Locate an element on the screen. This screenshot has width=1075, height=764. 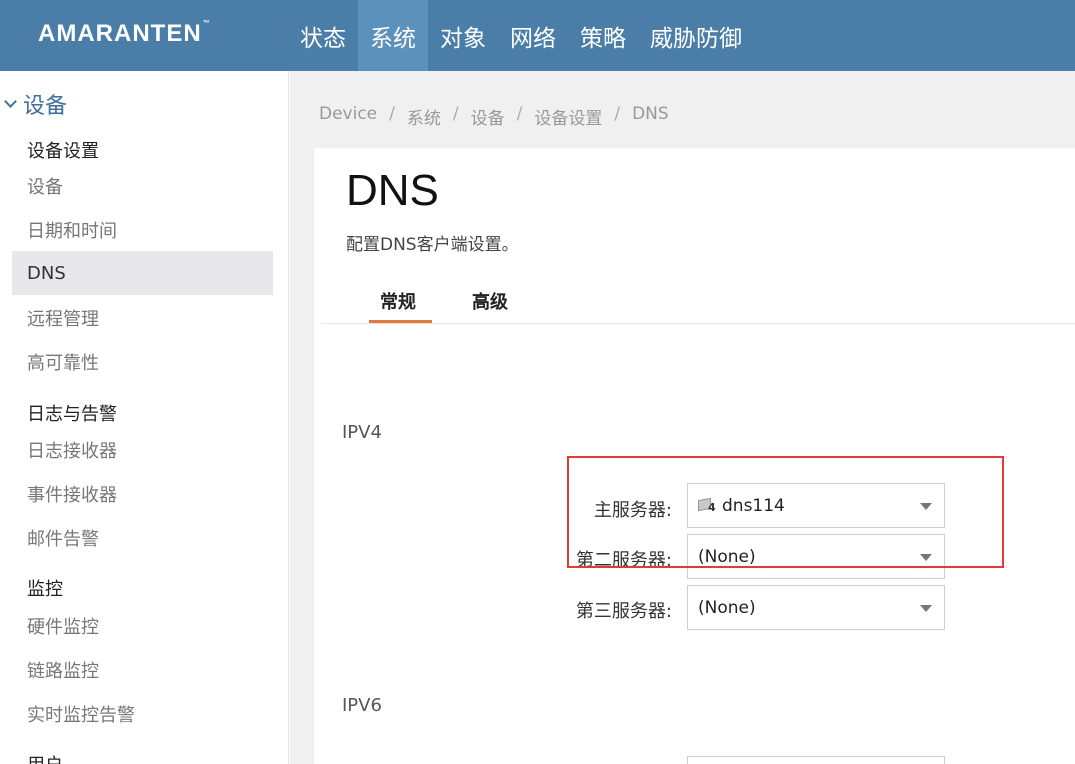
chevron-down-icon is located at coordinates (10, 101).